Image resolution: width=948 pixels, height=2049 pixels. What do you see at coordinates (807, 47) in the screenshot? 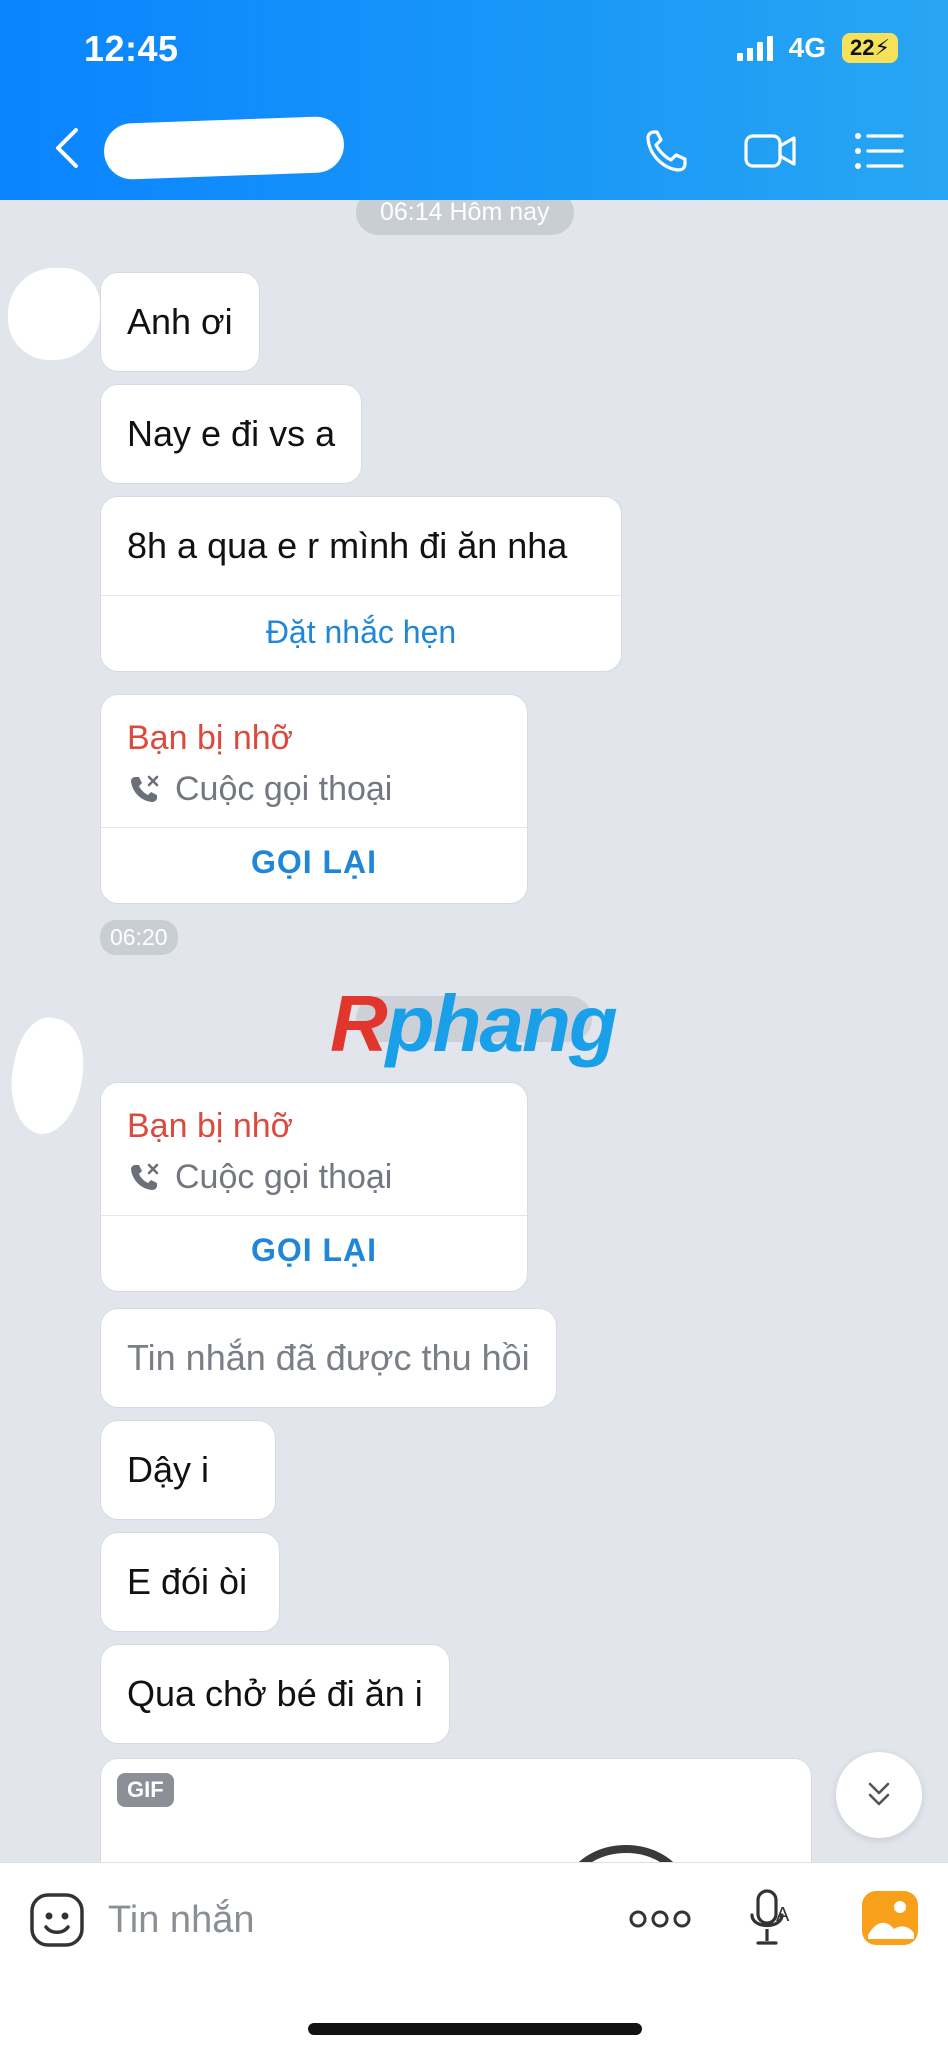
I see `network-label: 4G` at bounding box center [807, 47].